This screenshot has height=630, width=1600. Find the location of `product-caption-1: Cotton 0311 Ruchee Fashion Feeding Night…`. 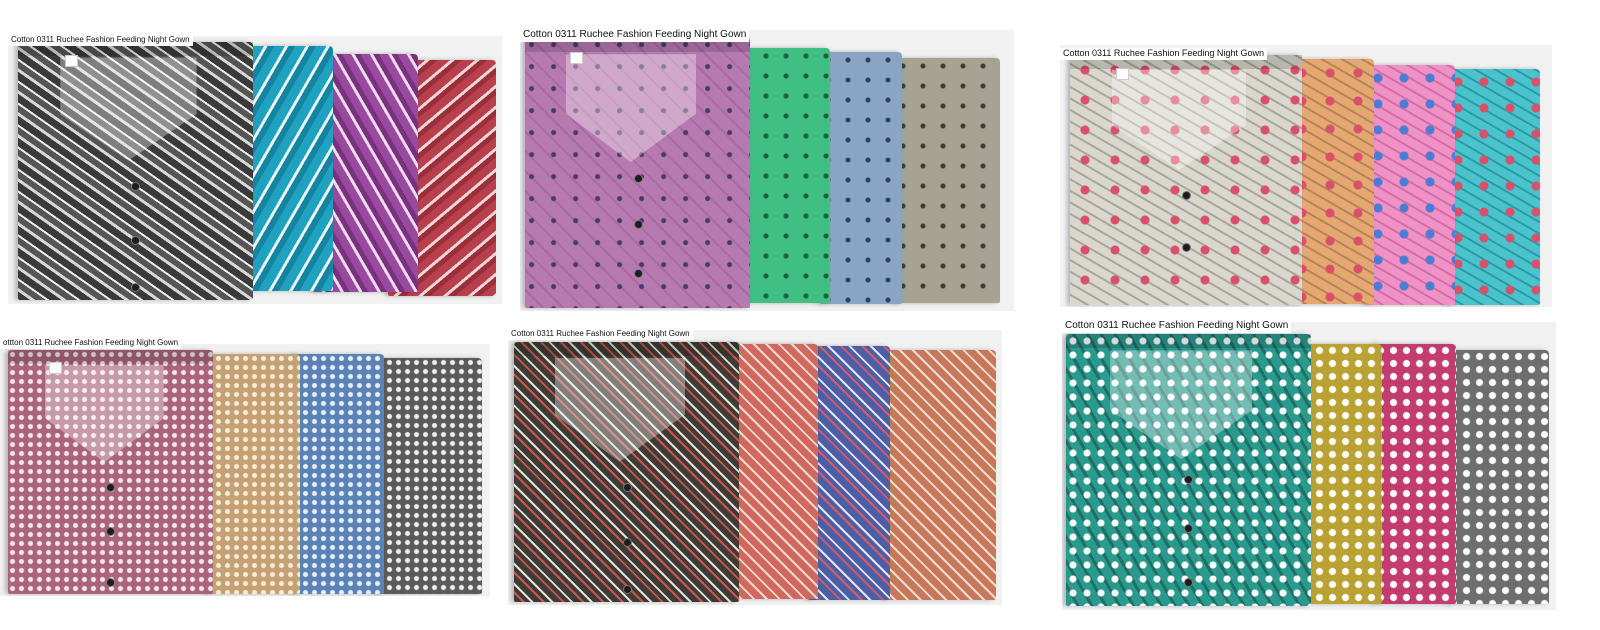

product-caption-1: Cotton 0311 Ruchee Fashion Feeding Night… is located at coordinates (100, 40).